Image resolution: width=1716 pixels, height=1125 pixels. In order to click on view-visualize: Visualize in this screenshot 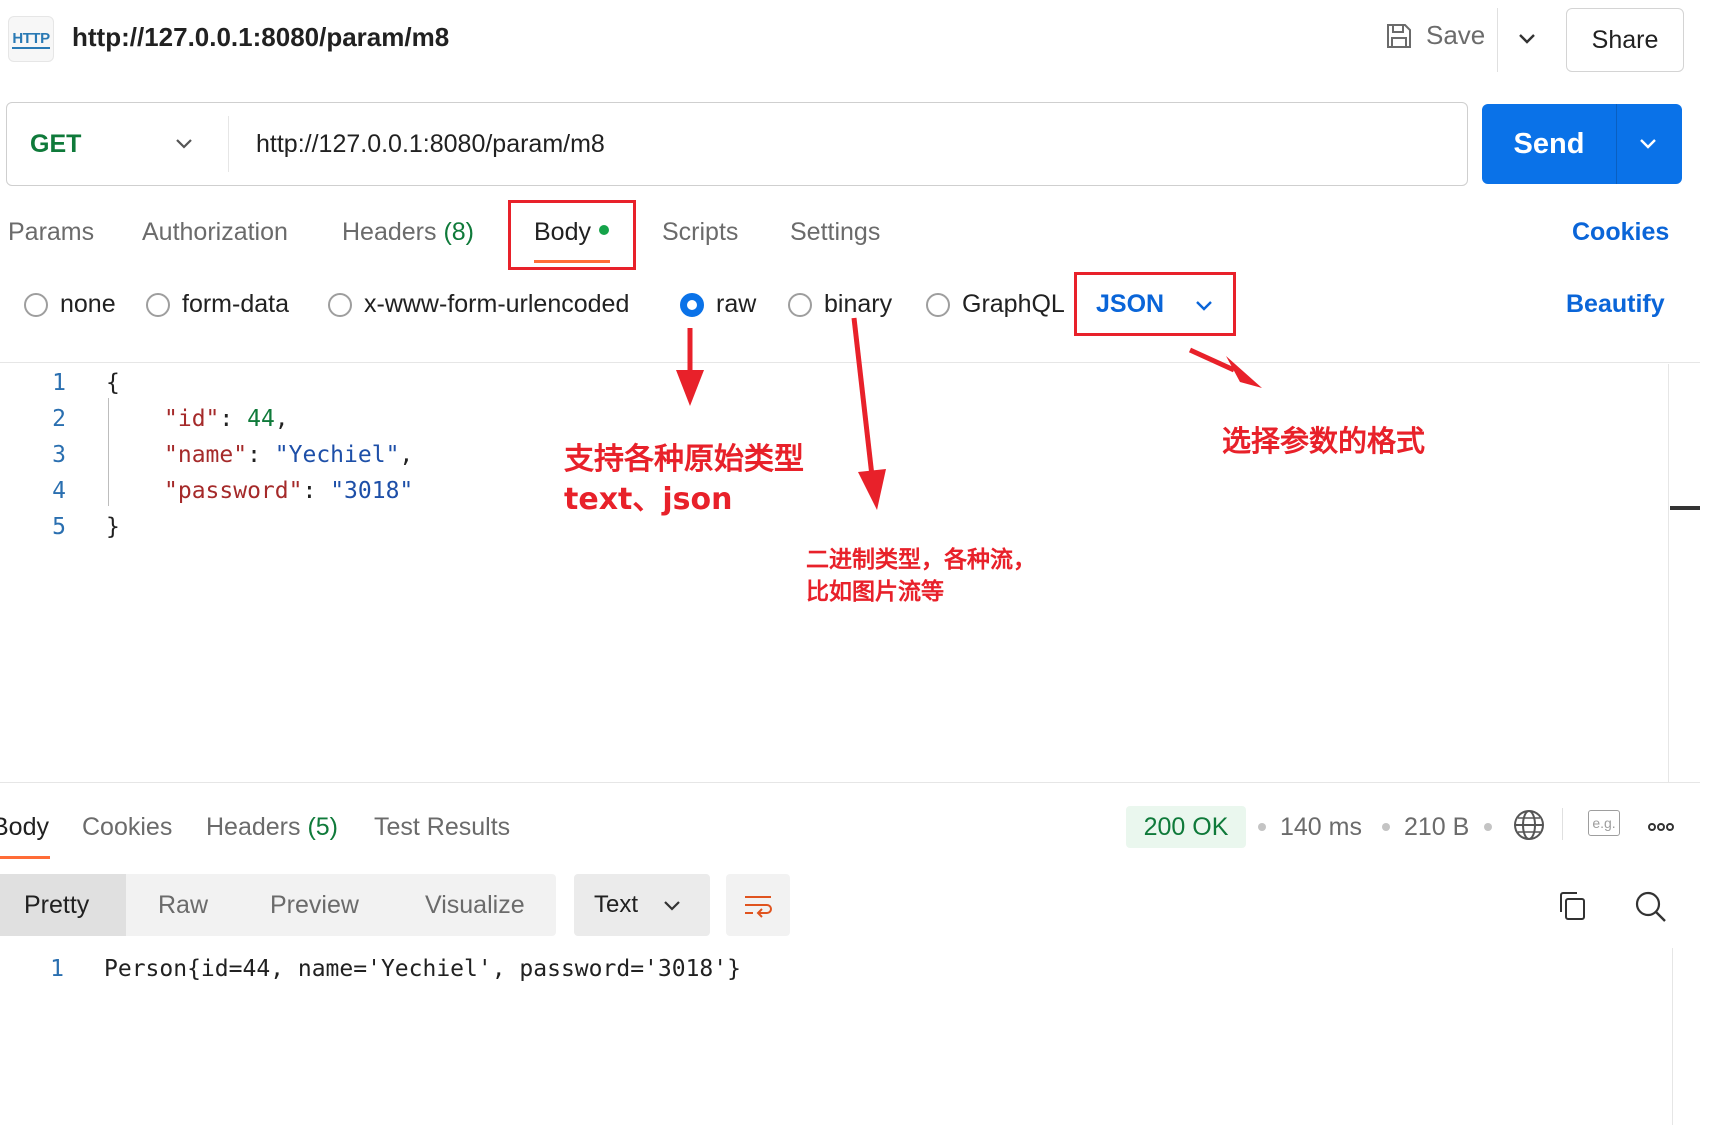, I will do `click(475, 905)`.